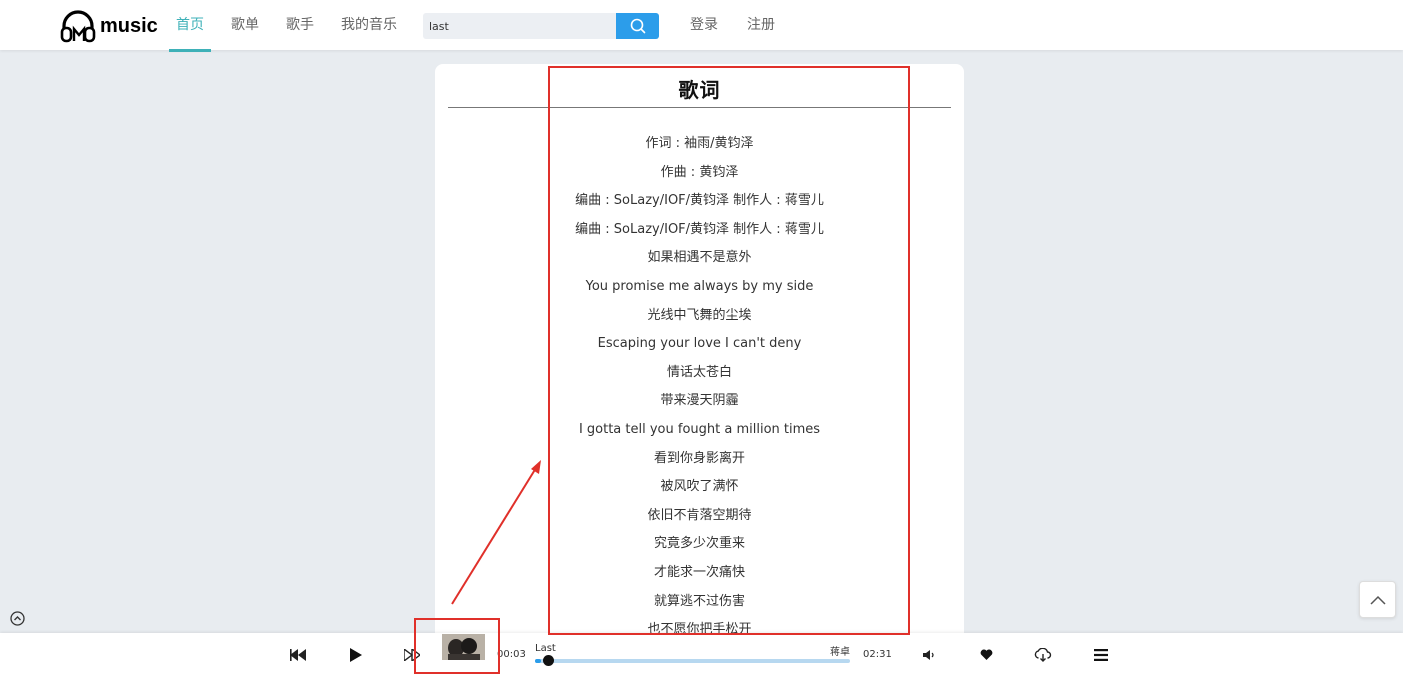 The width and height of the screenshot is (1403, 676). I want to click on menu-icon, so click(1101, 655).